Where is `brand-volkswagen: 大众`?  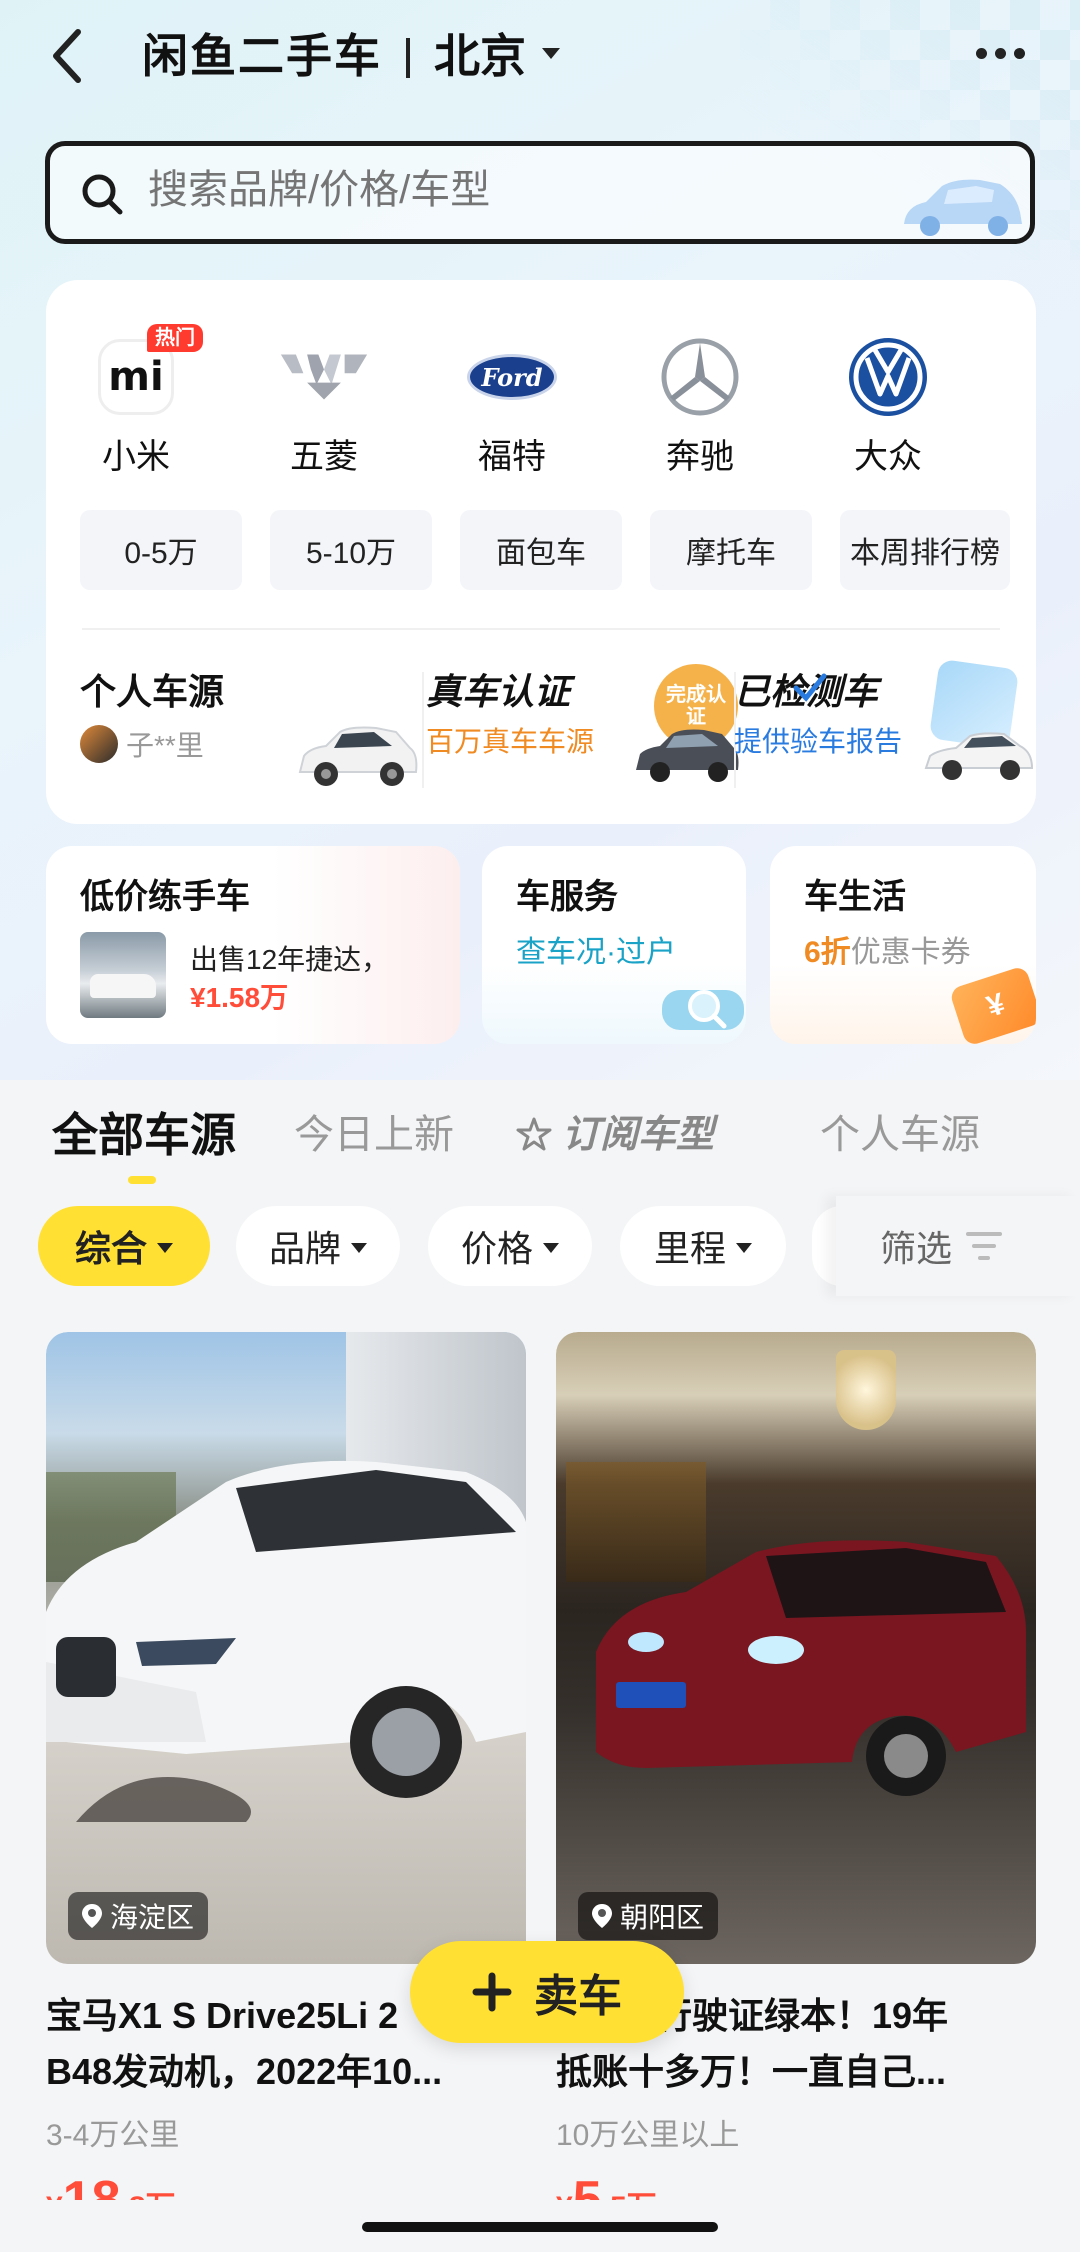 brand-volkswagen: 大众 is located at coordinates (888, 405).